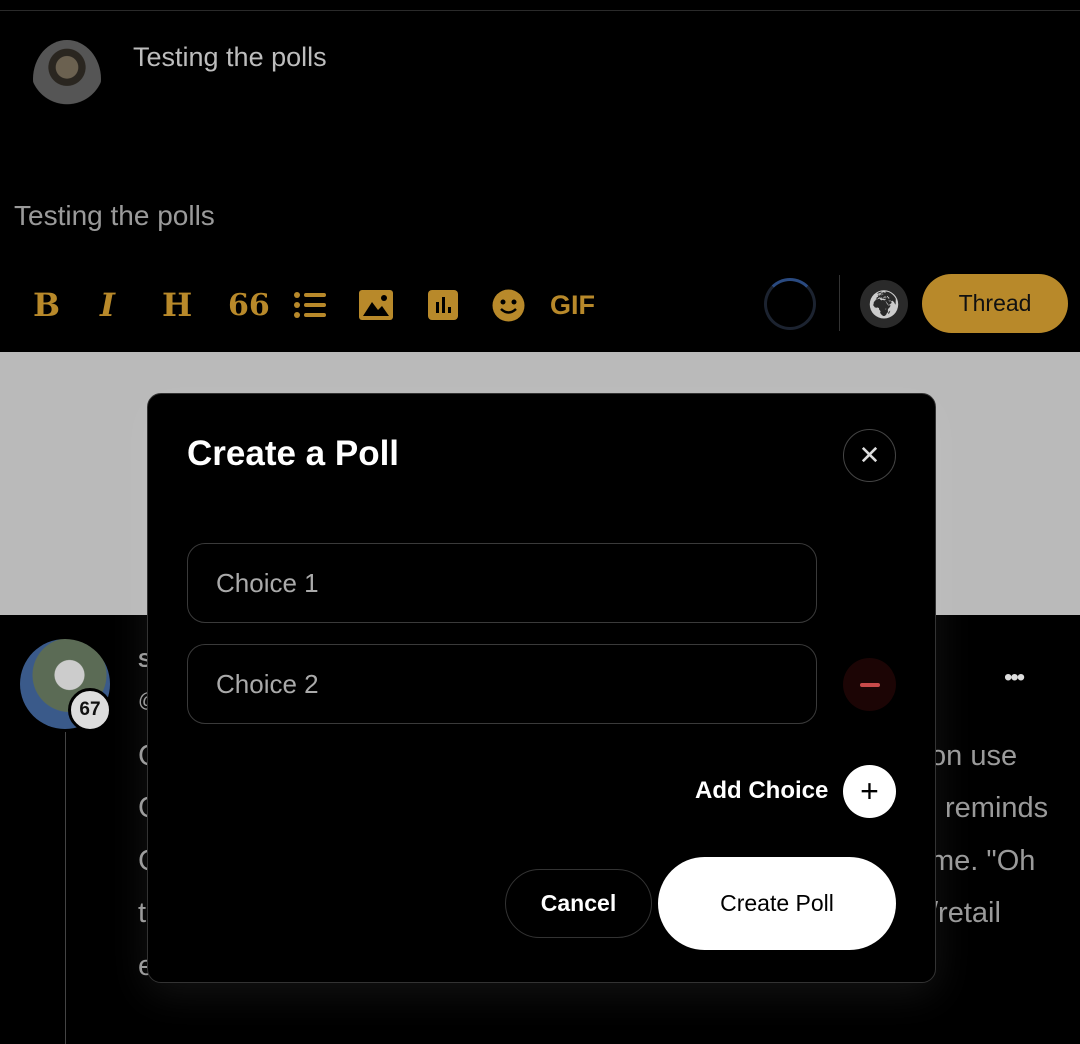 This screenshot has width=1080, height=1044. What do you see at coordinates (65, 888) in the screenshot?
I see `thread-line` at bounding box center [65, 888].